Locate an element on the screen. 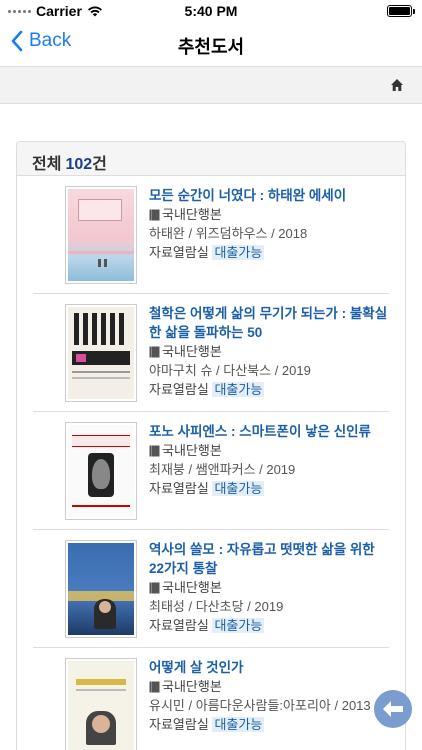 The width and height of the screenshot is (422, 750). navigation-bar: Back 추천도서 is located at coordinates (211, 44).